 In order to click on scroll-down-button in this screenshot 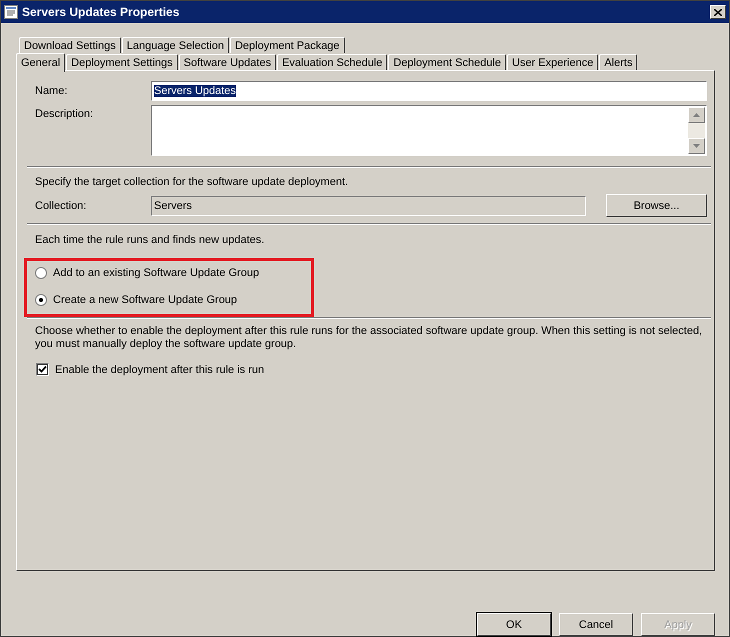, I will do `click(696, 146)`.